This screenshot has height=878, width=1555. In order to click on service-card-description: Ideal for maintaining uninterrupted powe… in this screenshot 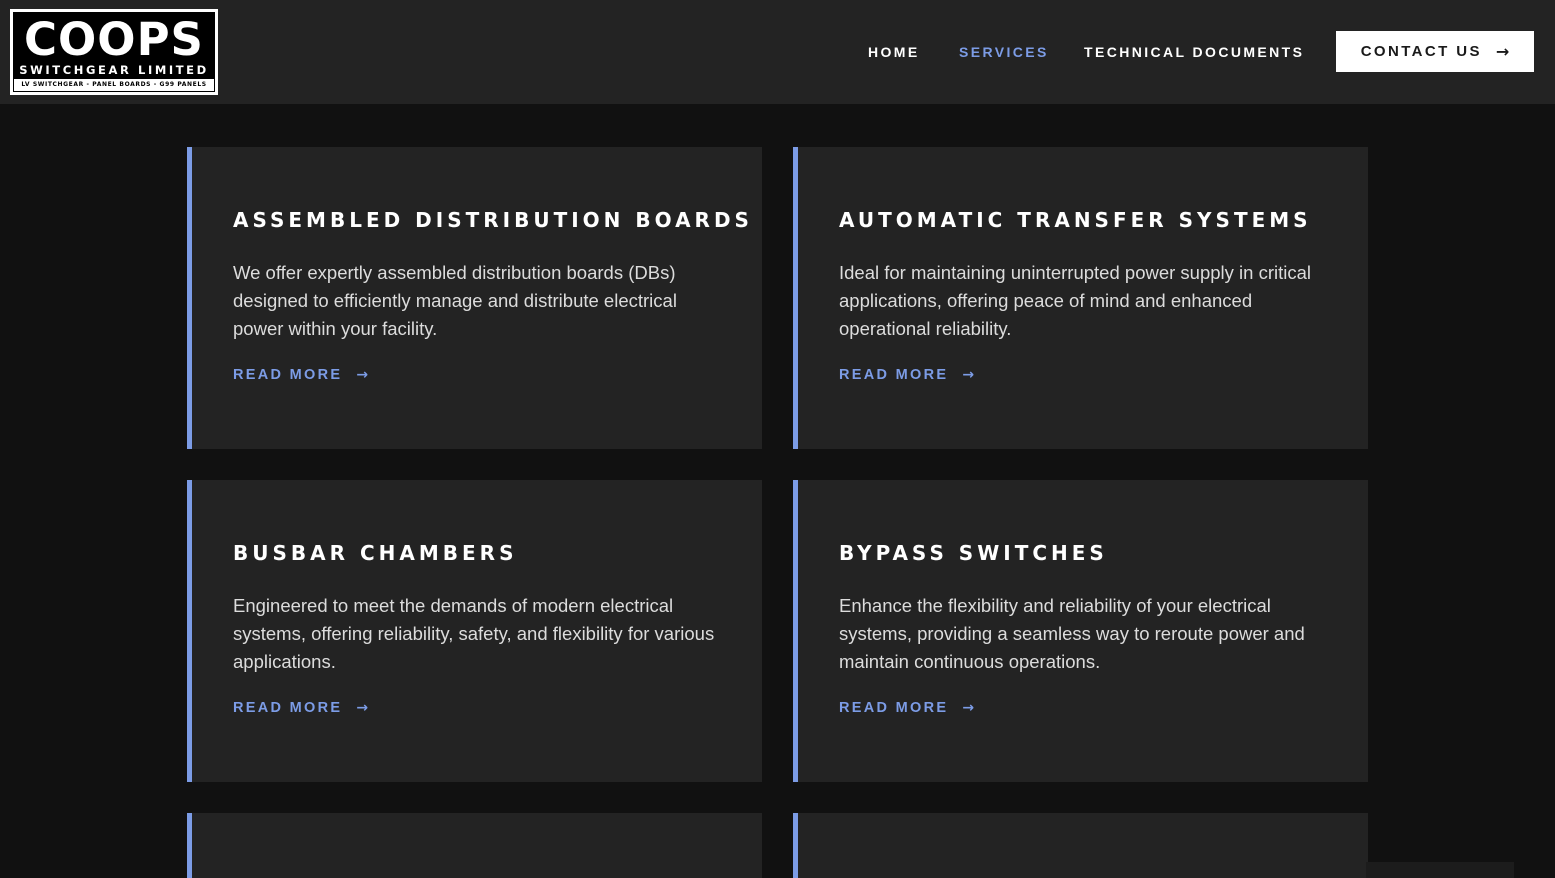, I will do `click(1075, 300)`.